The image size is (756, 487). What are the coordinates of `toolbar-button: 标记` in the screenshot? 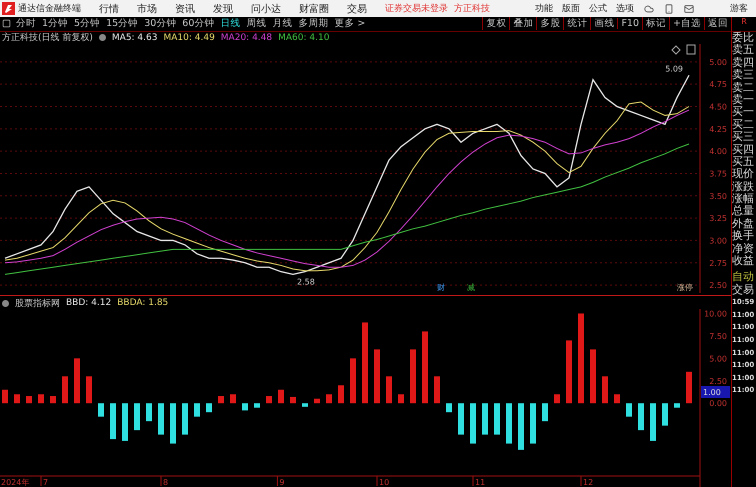 It's located at (656, 23).